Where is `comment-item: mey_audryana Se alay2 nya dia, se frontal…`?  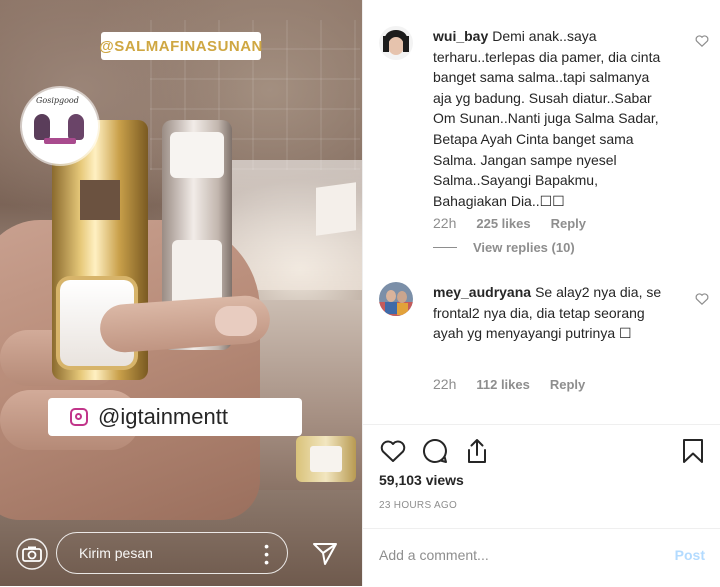
comment-item: mey_audryana Se alay2 nya dia, se frontal… is located at coordinates (544, 342).